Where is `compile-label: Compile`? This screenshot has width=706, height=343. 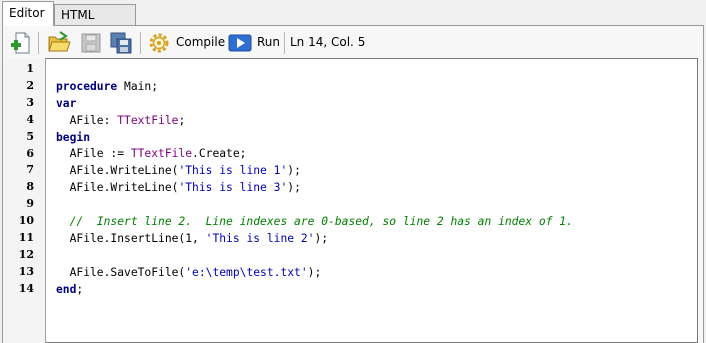
compile-label: Compile is located at coordinates (200, 42).